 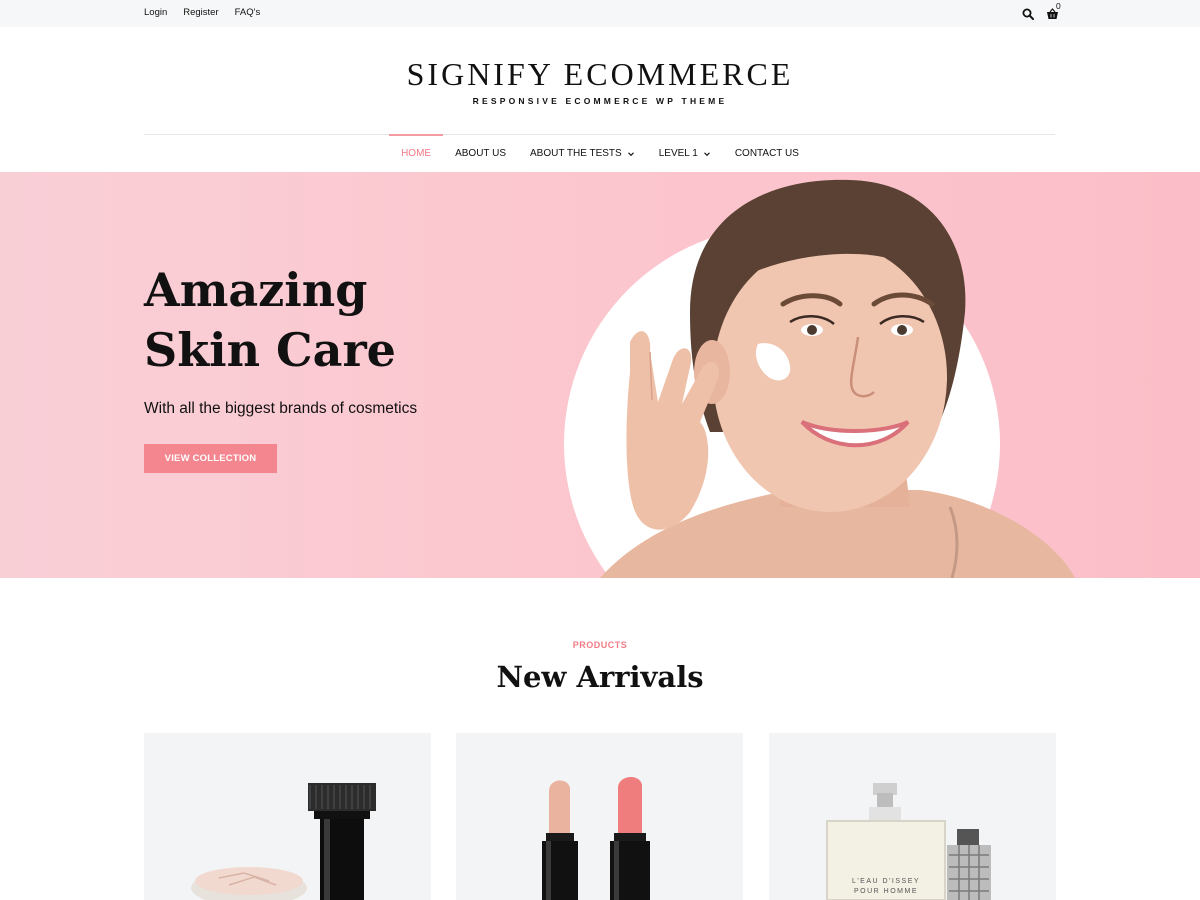 What do you see at coordinates (576, 153) in the screenshot?
I see `nav-item-label: ABOUT THE TESTS` at bounding box center [576, 153].